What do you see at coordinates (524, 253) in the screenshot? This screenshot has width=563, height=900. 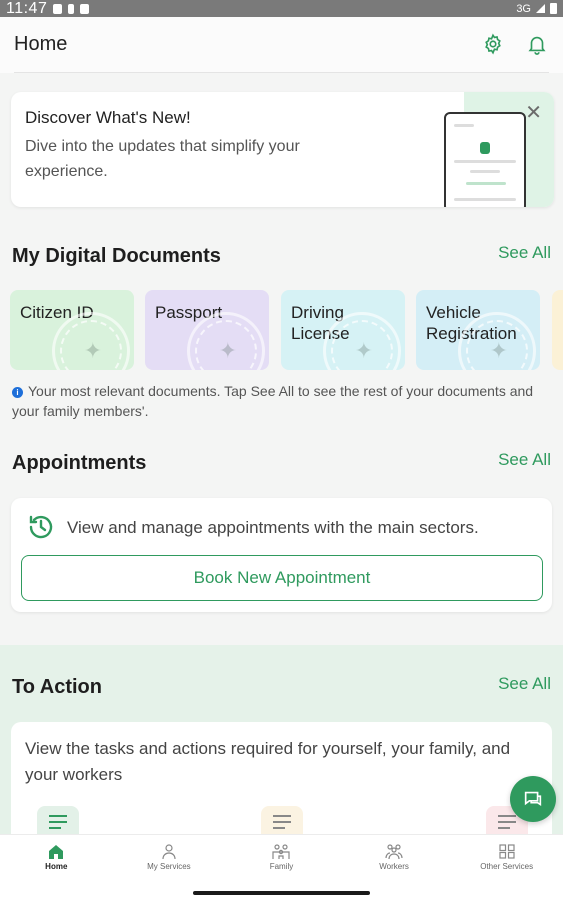 I see `documents-see-all-link: See All` at bounding box center [524, 253].